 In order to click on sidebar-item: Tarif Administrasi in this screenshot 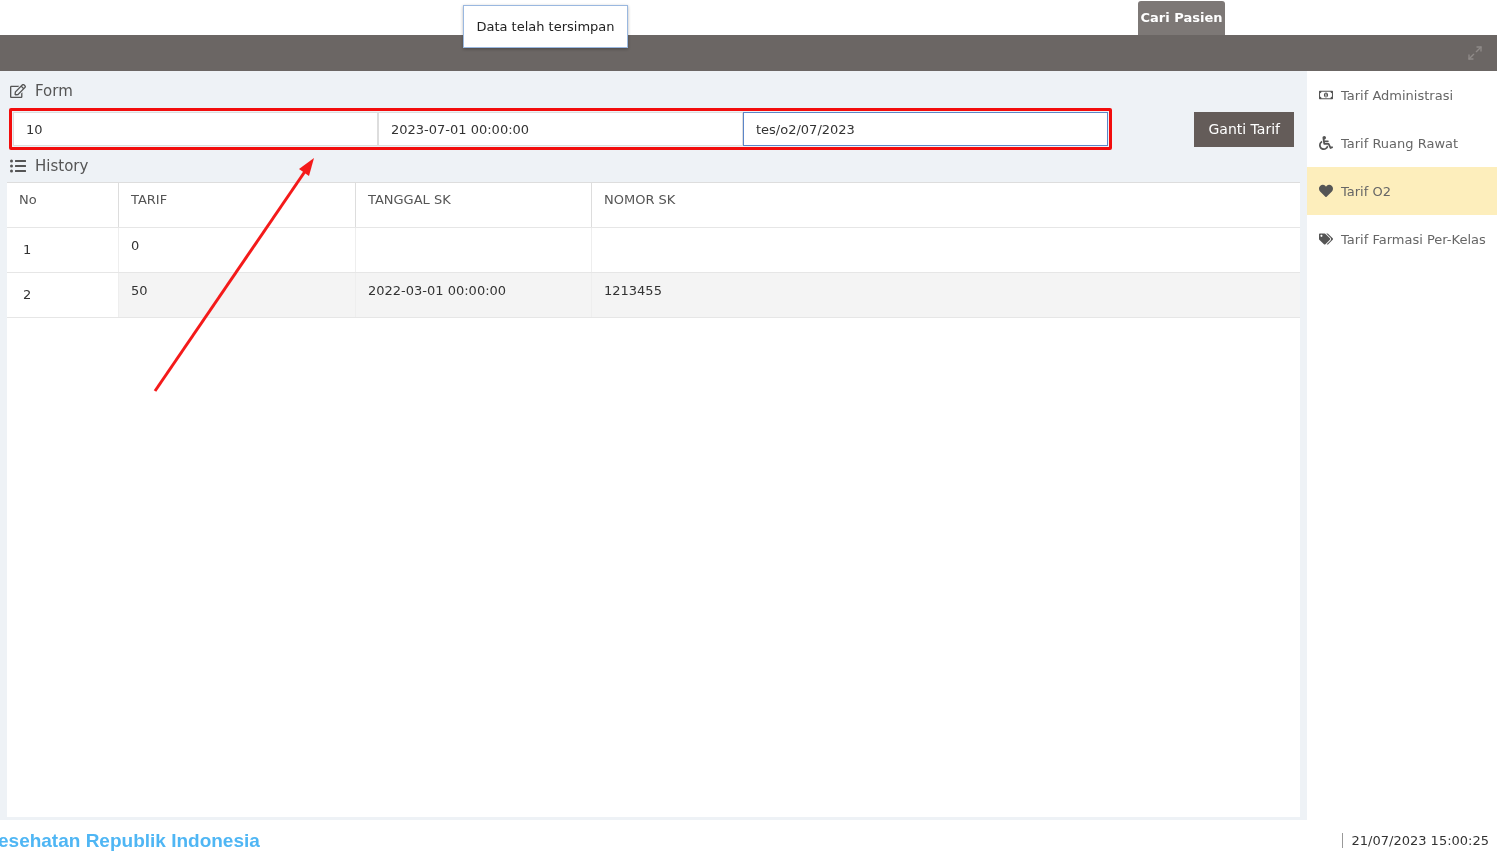, I will do `click(1402, 95)`.